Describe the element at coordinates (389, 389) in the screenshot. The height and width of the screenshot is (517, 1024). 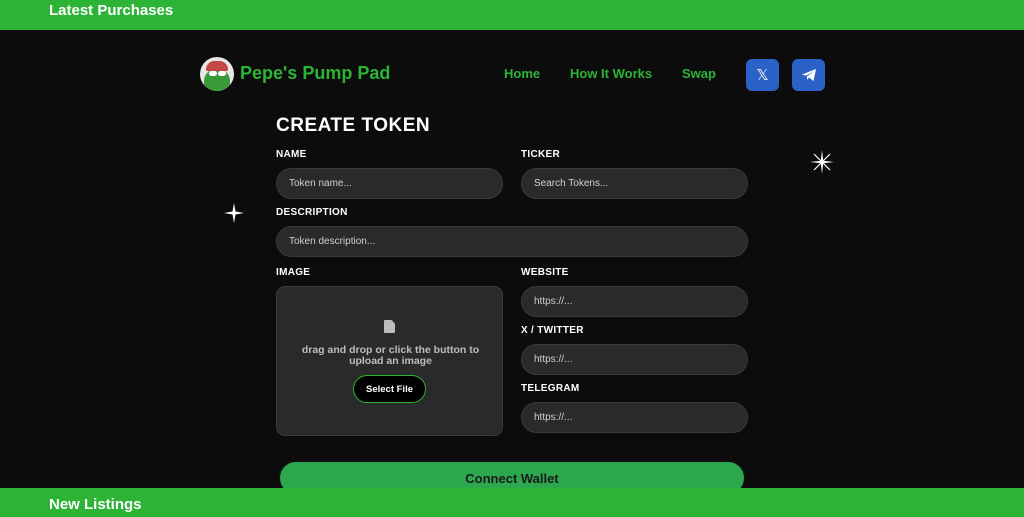
I see `select-file-button: Select File` at that location.